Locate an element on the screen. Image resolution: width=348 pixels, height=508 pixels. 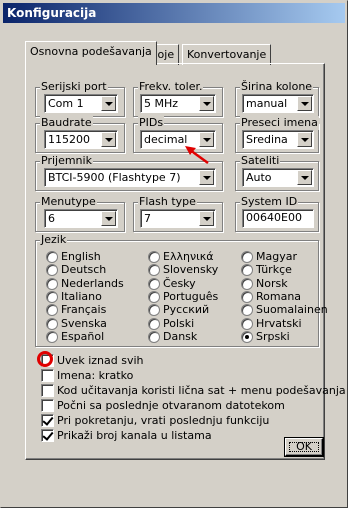
language-radio-label: Ελληνικά is located at coordinates (188, 256).